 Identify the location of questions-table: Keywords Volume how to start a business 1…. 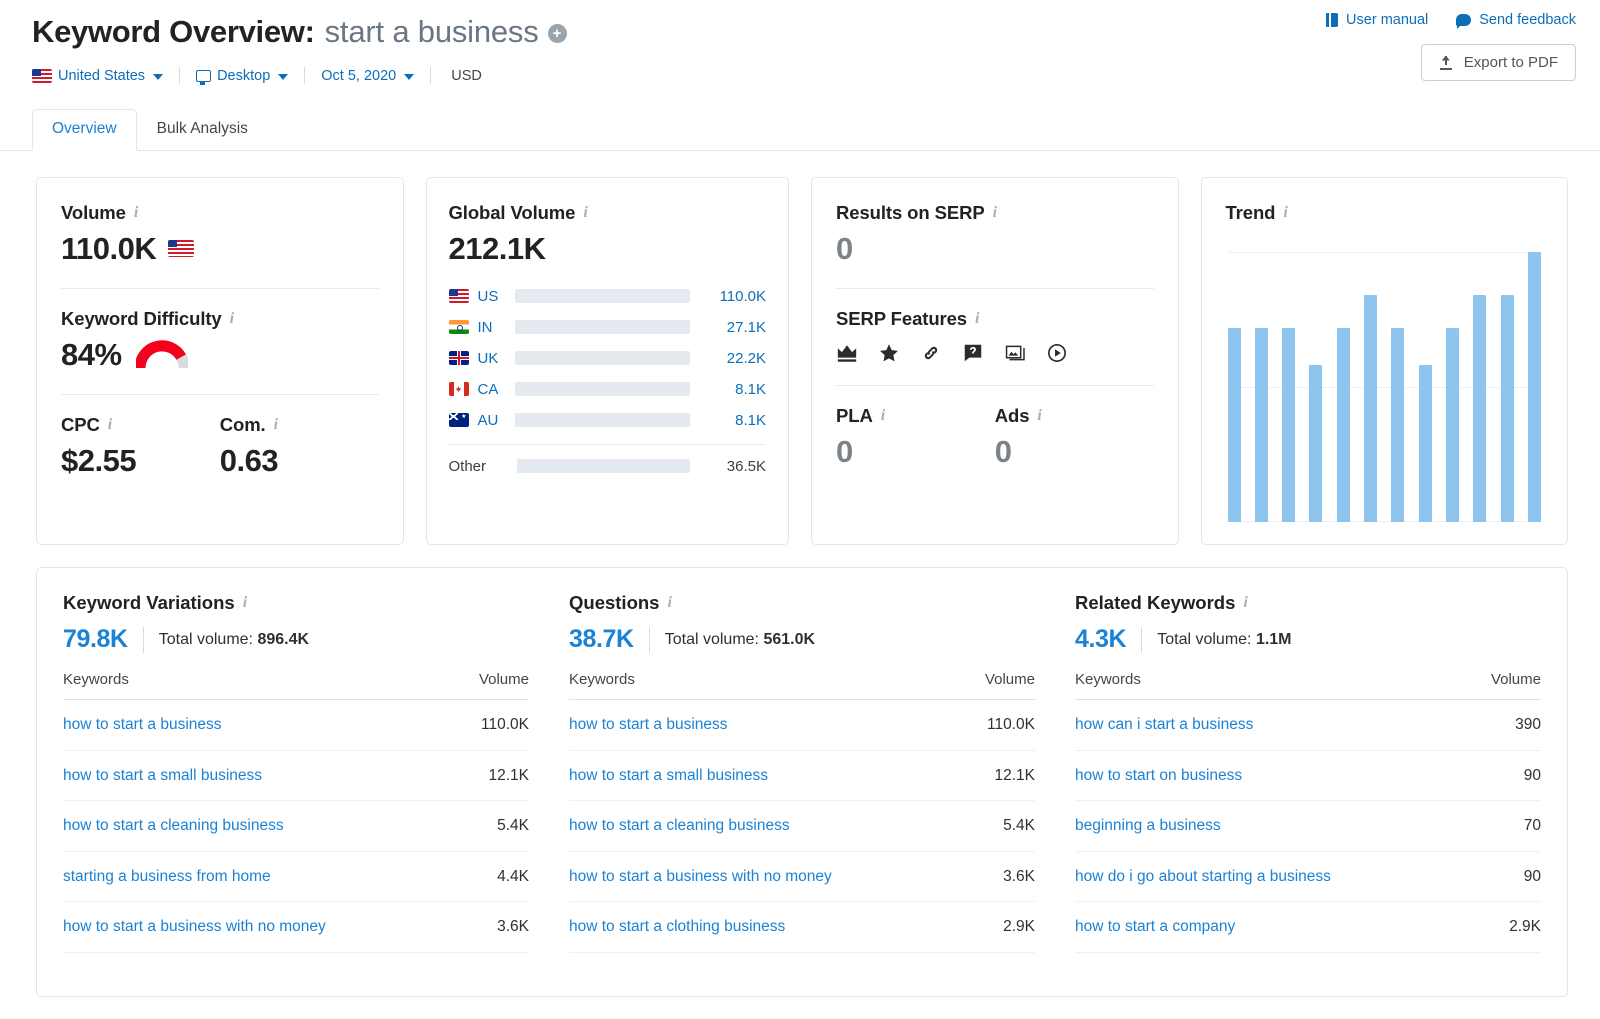
(802, 812).